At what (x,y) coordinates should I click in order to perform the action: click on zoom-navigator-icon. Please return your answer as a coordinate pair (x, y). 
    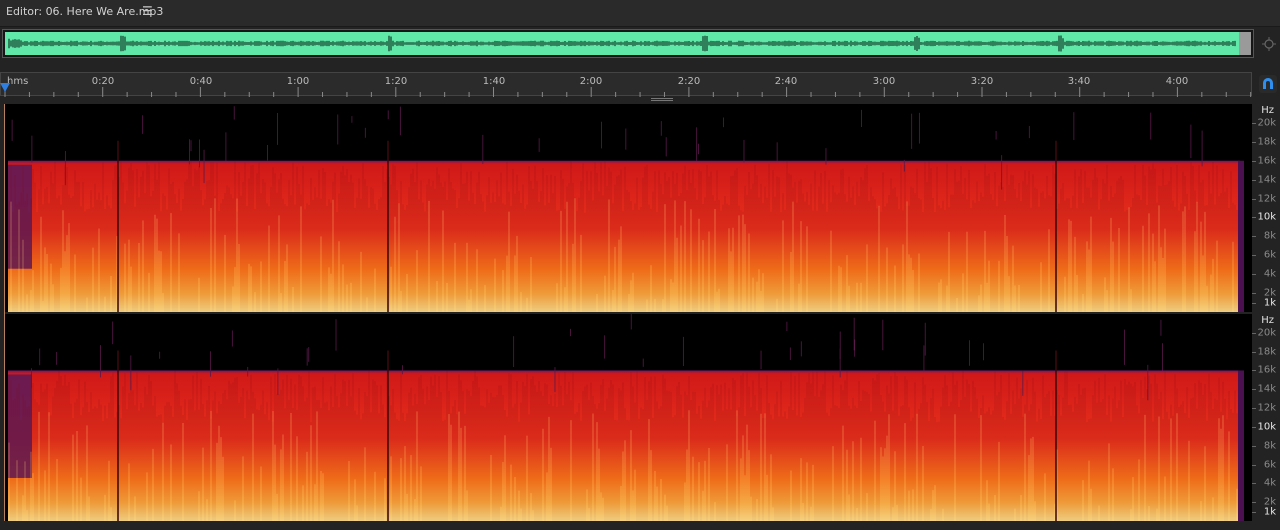
    Looking at the image, I should click on (1269, 44).